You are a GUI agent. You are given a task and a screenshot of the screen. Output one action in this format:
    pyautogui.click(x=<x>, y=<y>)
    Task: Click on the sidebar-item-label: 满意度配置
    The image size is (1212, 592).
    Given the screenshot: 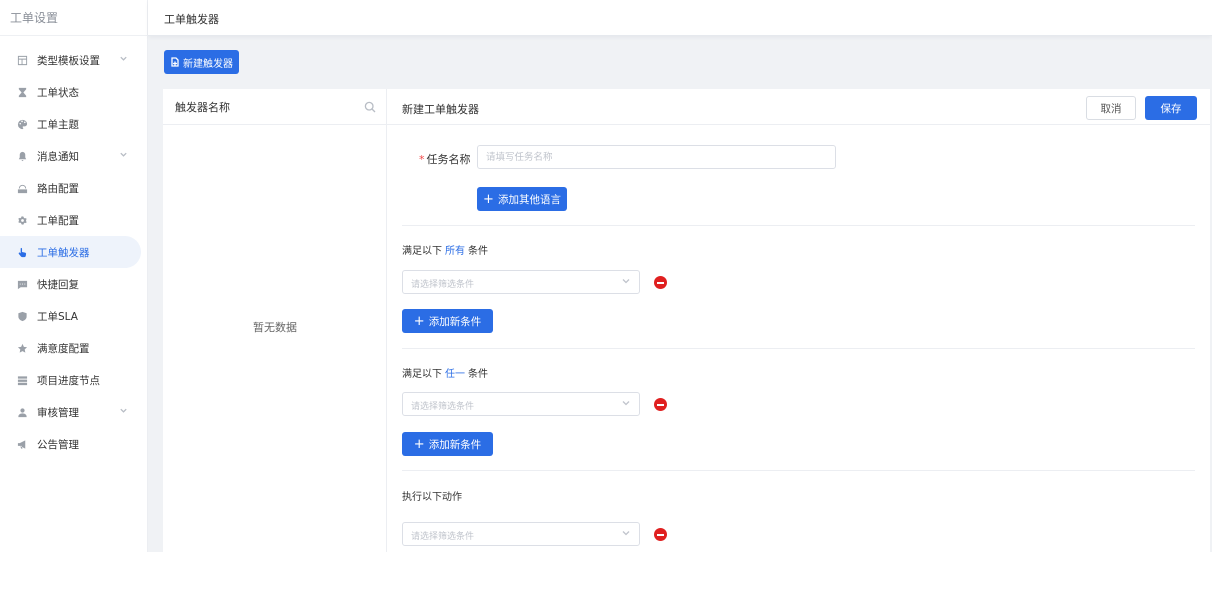 What is the action you would take?
    pyautogui.click(x=63, y=348)
    